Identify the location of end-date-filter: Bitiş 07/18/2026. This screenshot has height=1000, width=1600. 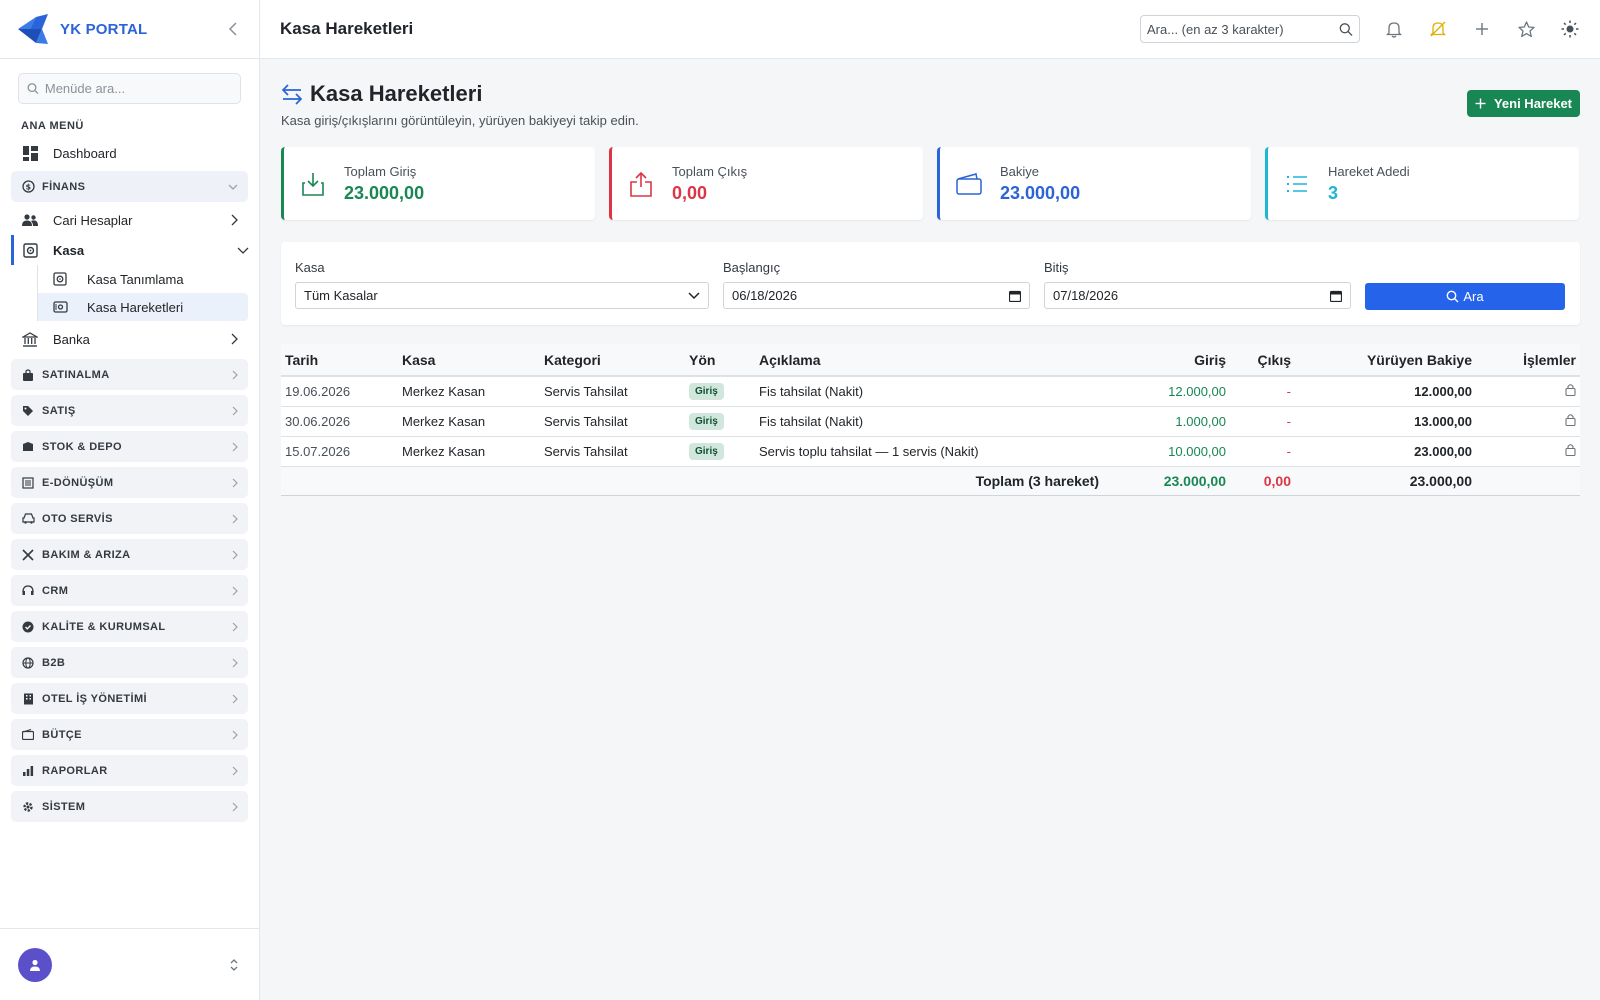
(1197, 284).